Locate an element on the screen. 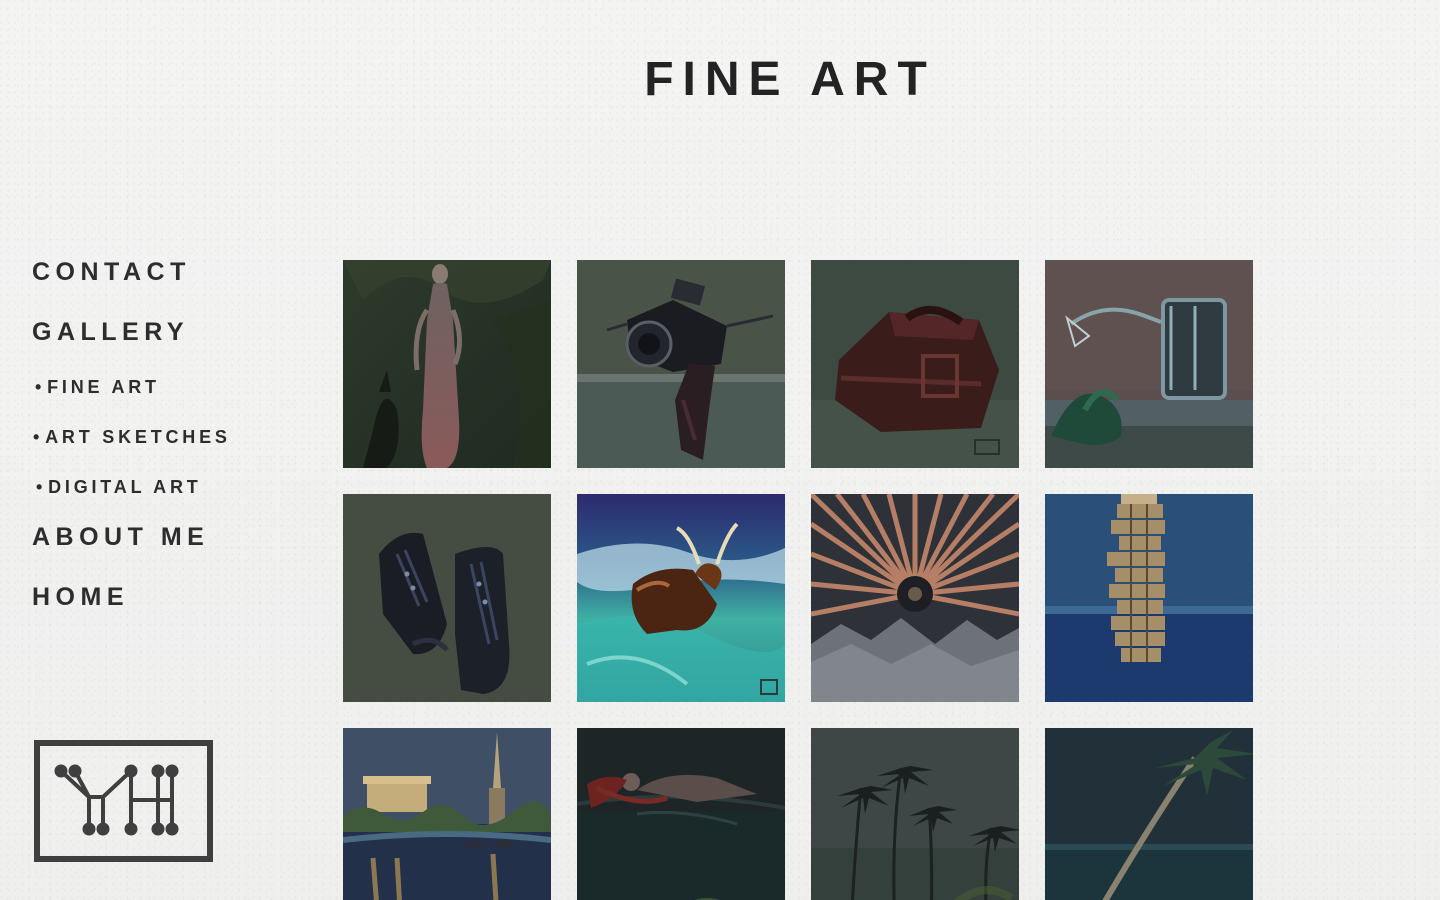 The width and height of the screenshot is (1440, 900). painting-woman-with-dog is located at coordinates (447, 364).